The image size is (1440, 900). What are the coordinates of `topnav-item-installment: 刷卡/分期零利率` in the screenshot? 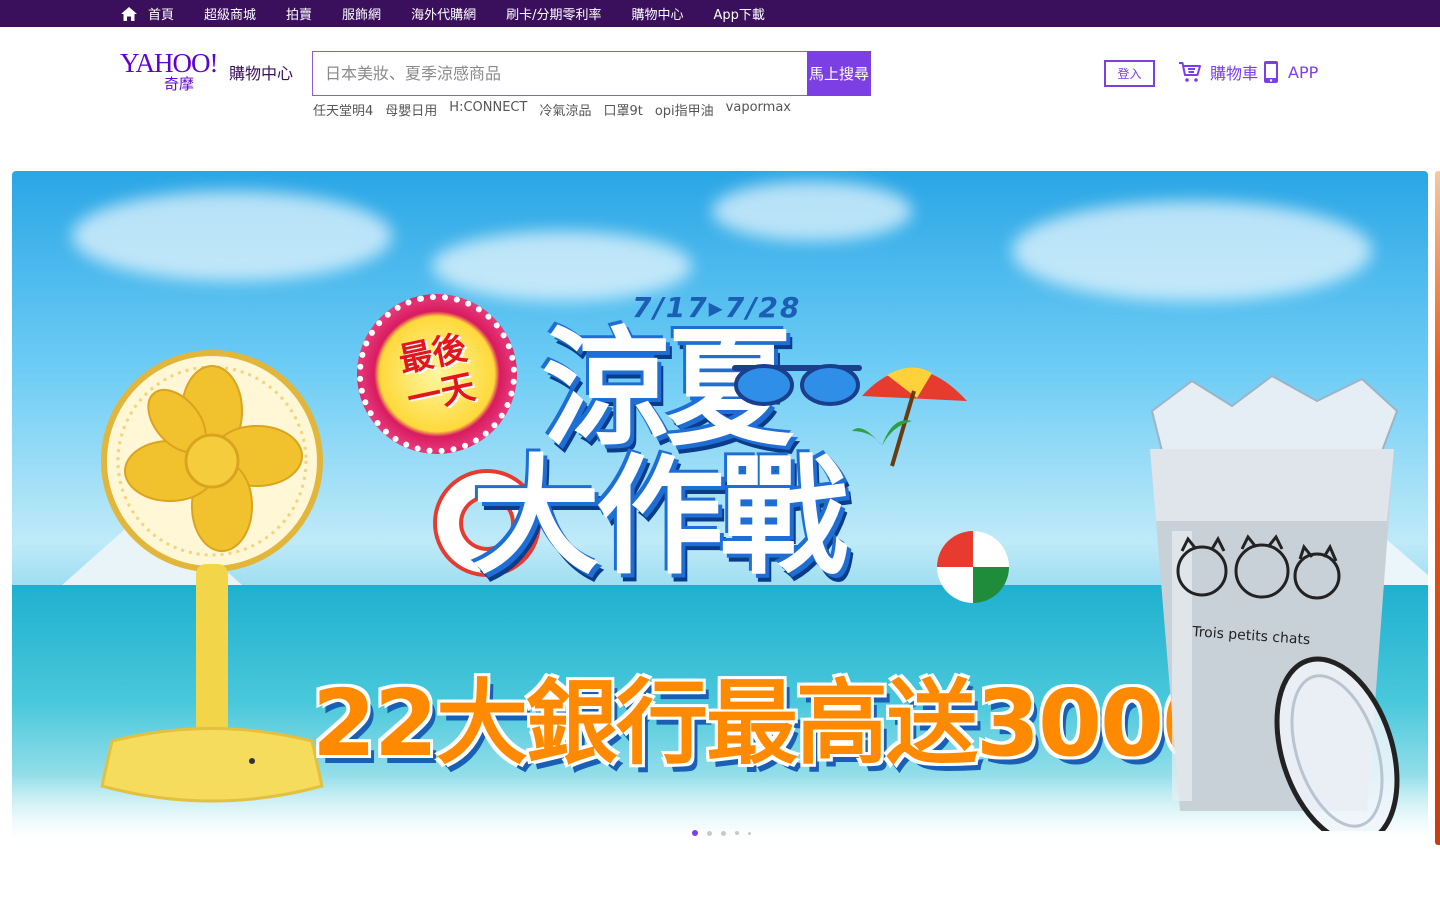 It's located at (553, 13).